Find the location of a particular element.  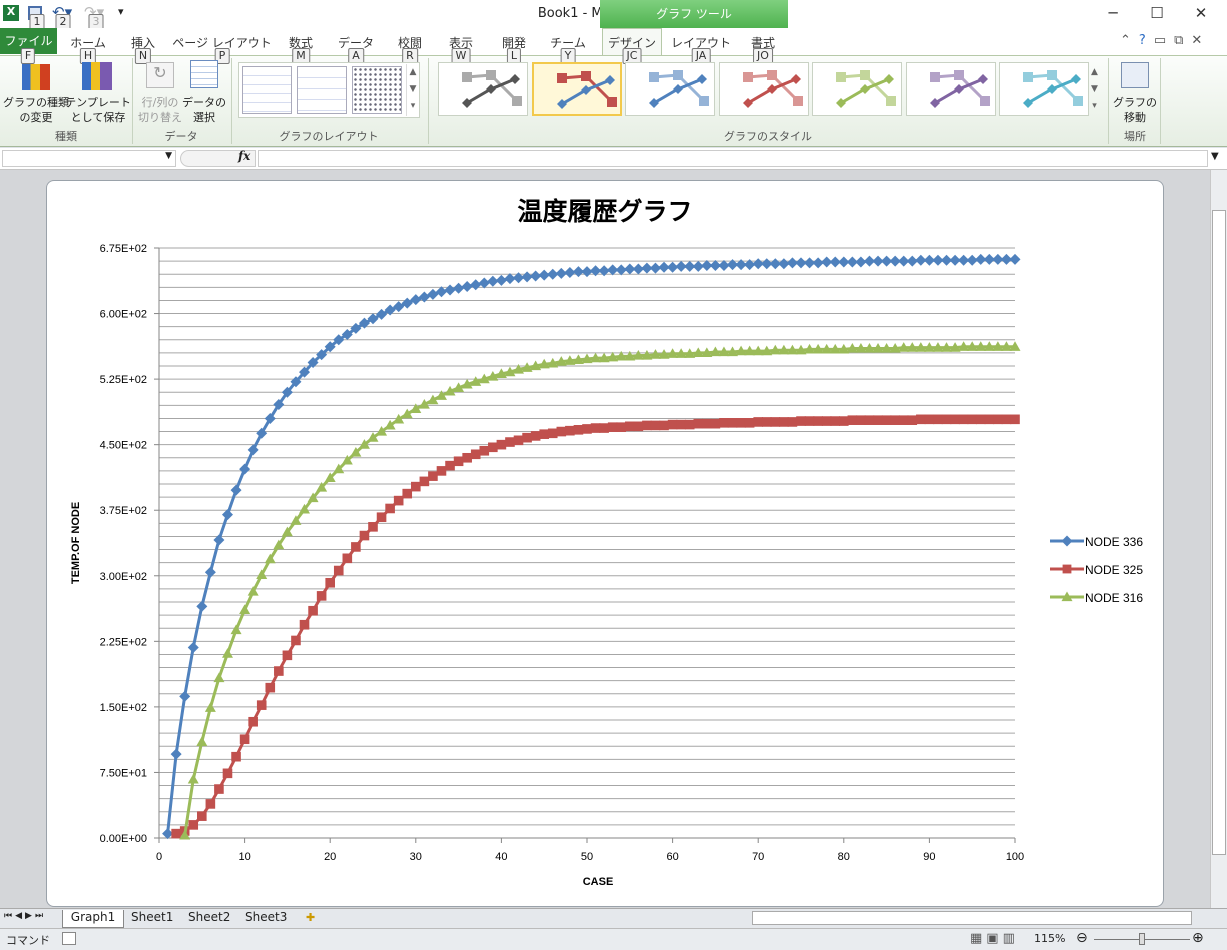

y-tick-label: 5.25E+02 is located at coordinates (123, 380).